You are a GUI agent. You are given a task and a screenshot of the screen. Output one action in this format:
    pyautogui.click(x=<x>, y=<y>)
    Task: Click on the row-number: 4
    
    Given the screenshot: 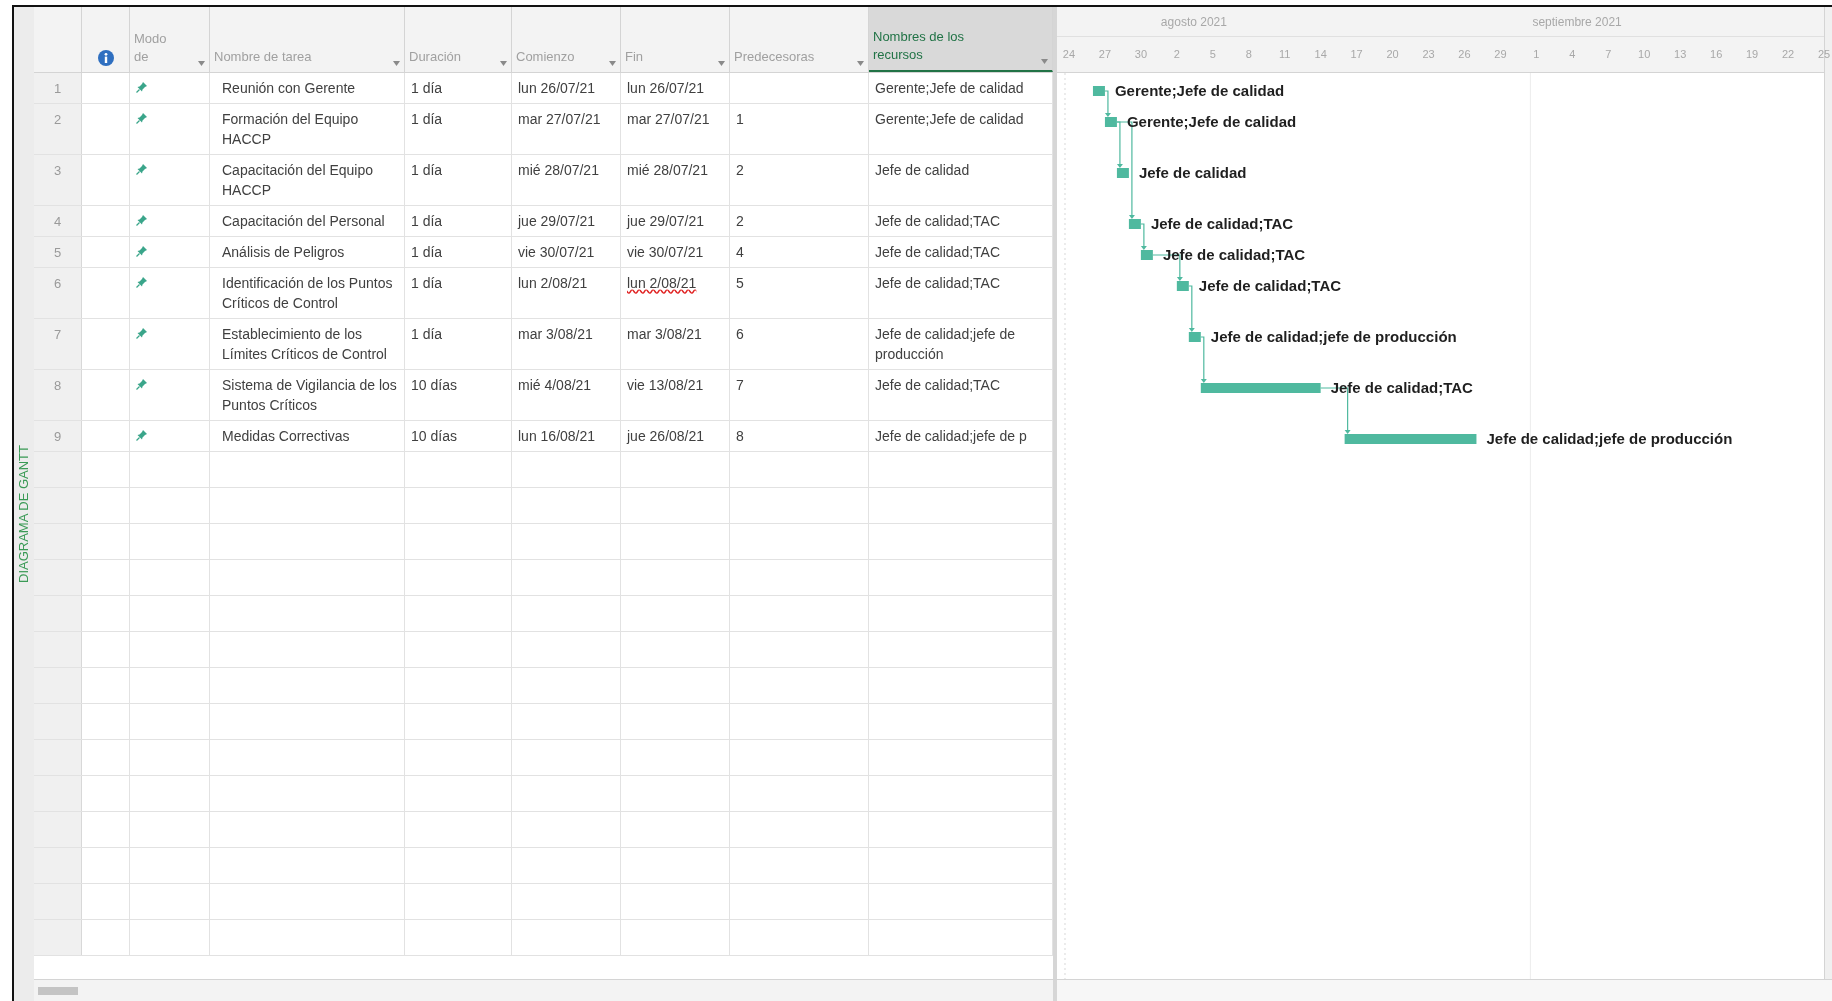 What is the action you would take?
    pyautogui.click(x=58, y=221)
    